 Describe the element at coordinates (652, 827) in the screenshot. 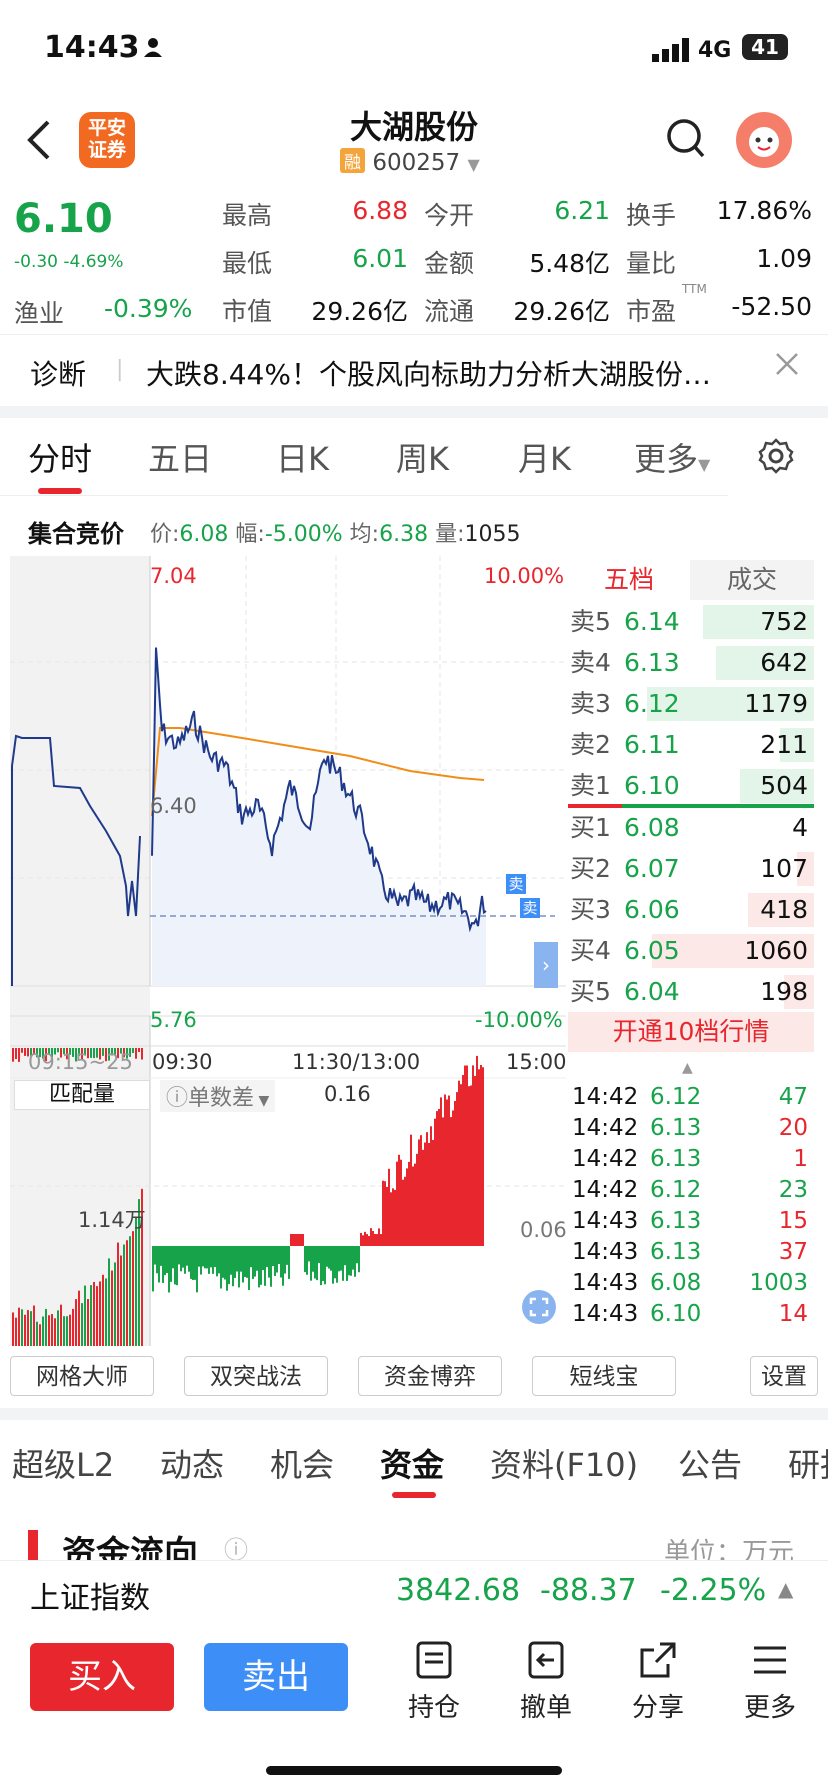

I see `level-price: 6.08` at that location.